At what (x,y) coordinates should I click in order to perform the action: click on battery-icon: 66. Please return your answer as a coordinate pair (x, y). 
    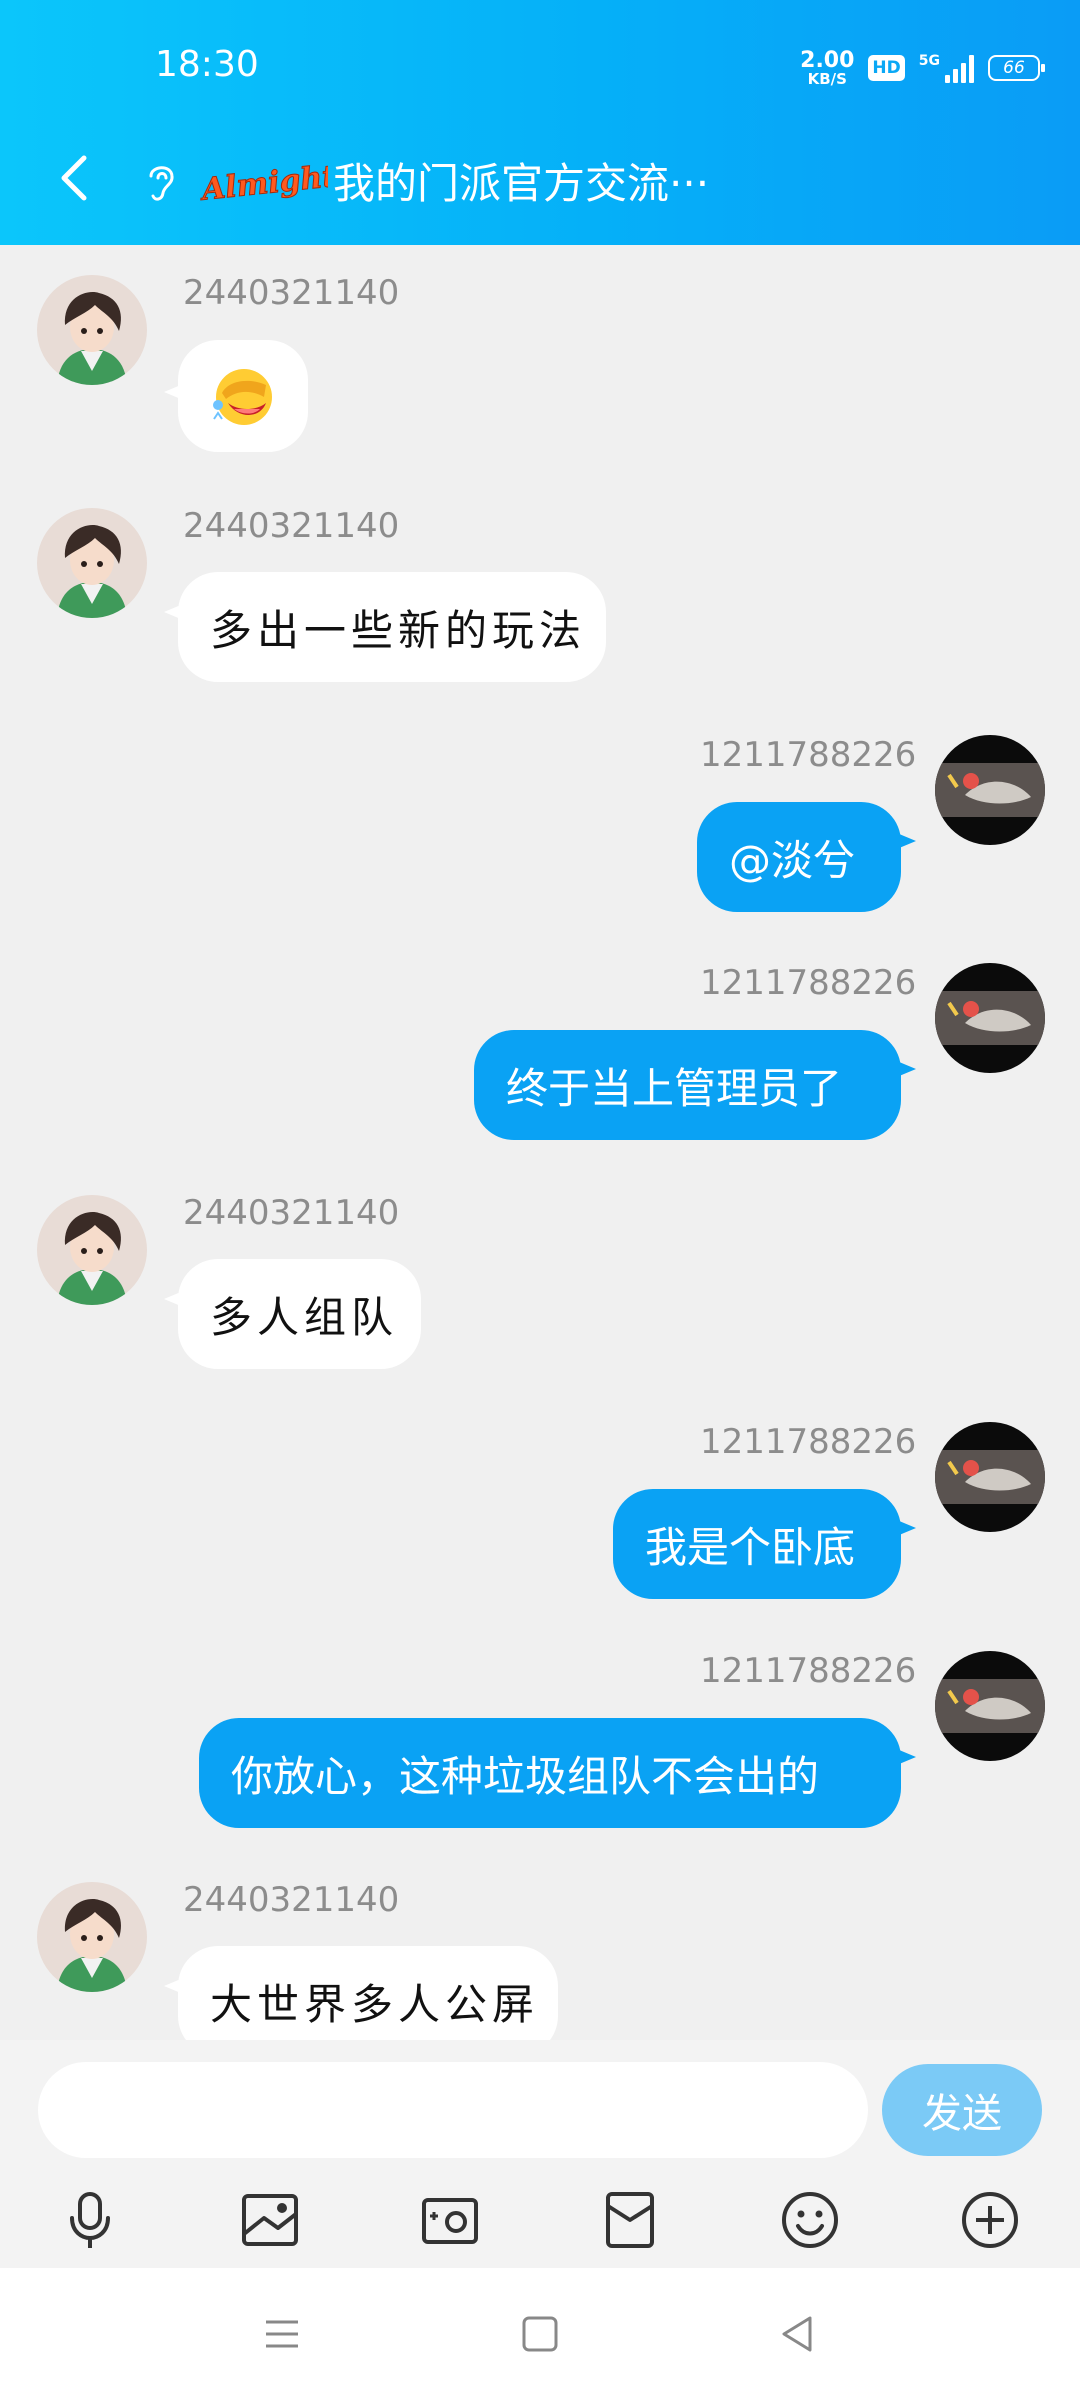
    Looking at the image, I should click on (1016, 68).